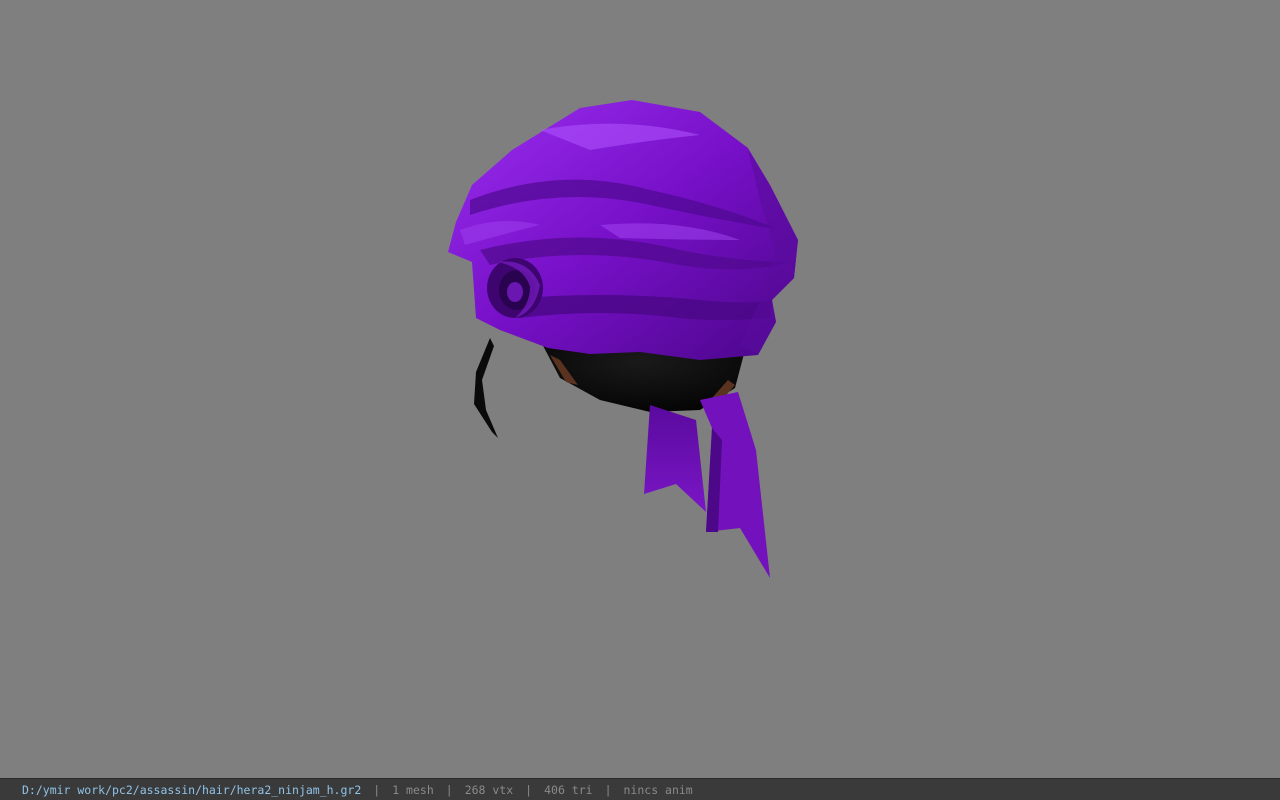  I want to click on vertex-count: 268 vtx, so click(489, 789).